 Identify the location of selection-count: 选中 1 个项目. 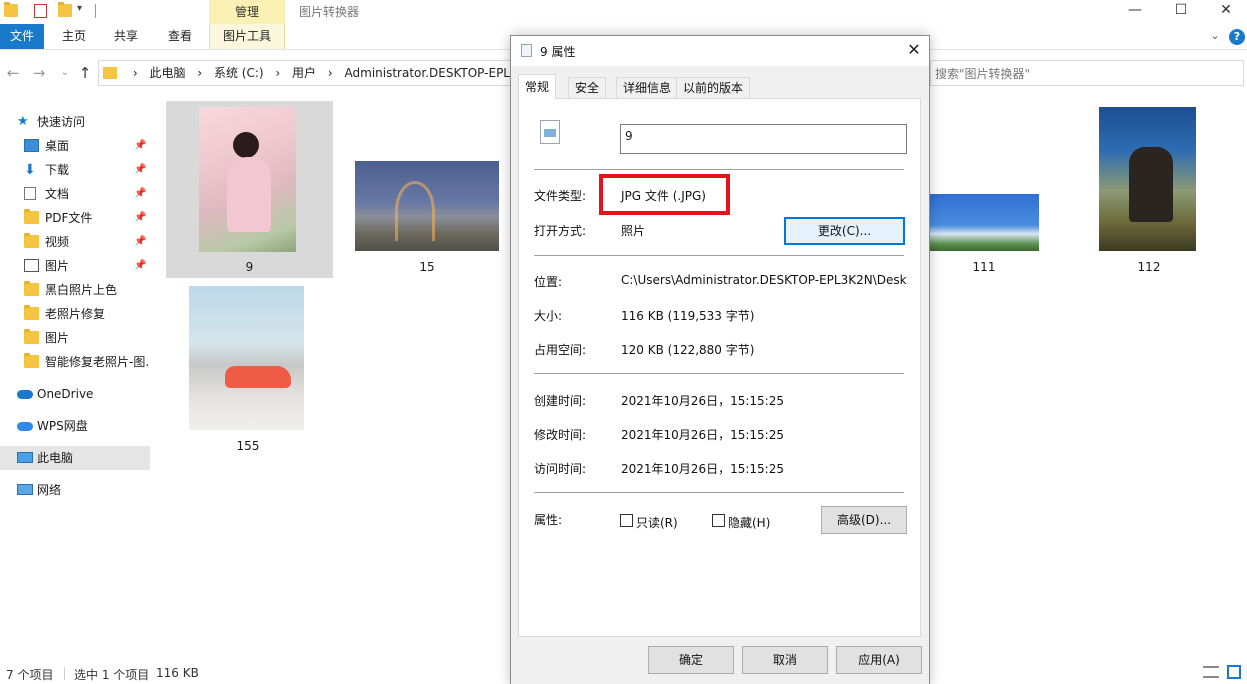
(112, 675).